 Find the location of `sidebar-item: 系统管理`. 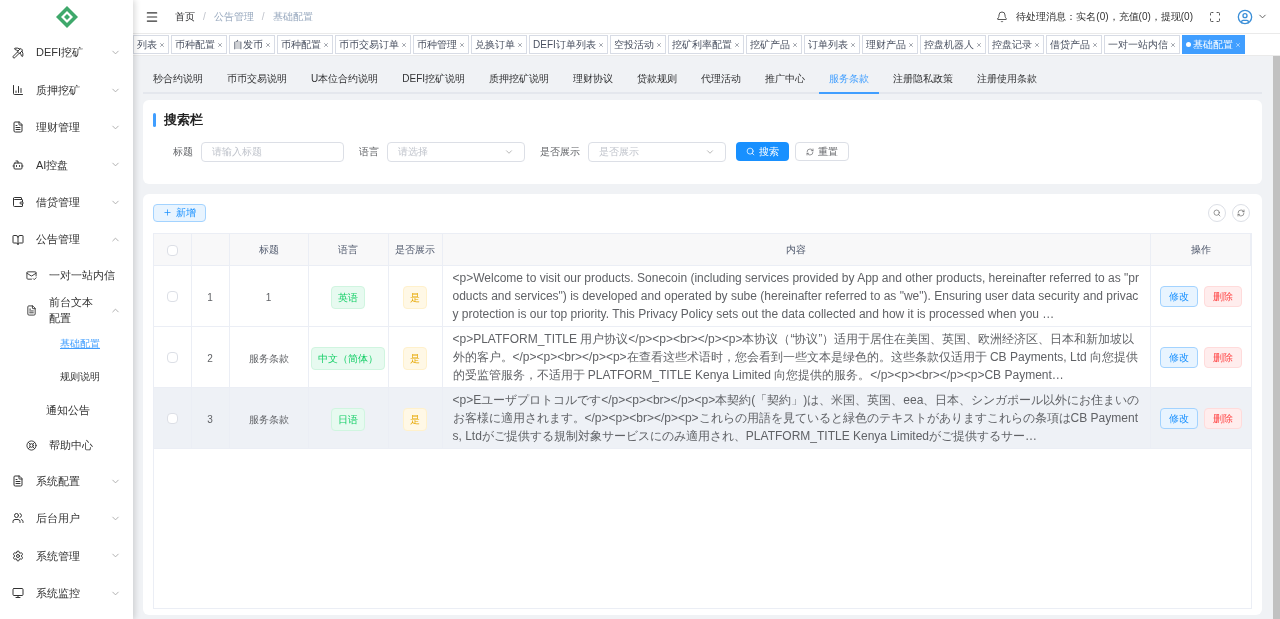

sidebar-item: 系统管理 is located at coordinates (66, 556).